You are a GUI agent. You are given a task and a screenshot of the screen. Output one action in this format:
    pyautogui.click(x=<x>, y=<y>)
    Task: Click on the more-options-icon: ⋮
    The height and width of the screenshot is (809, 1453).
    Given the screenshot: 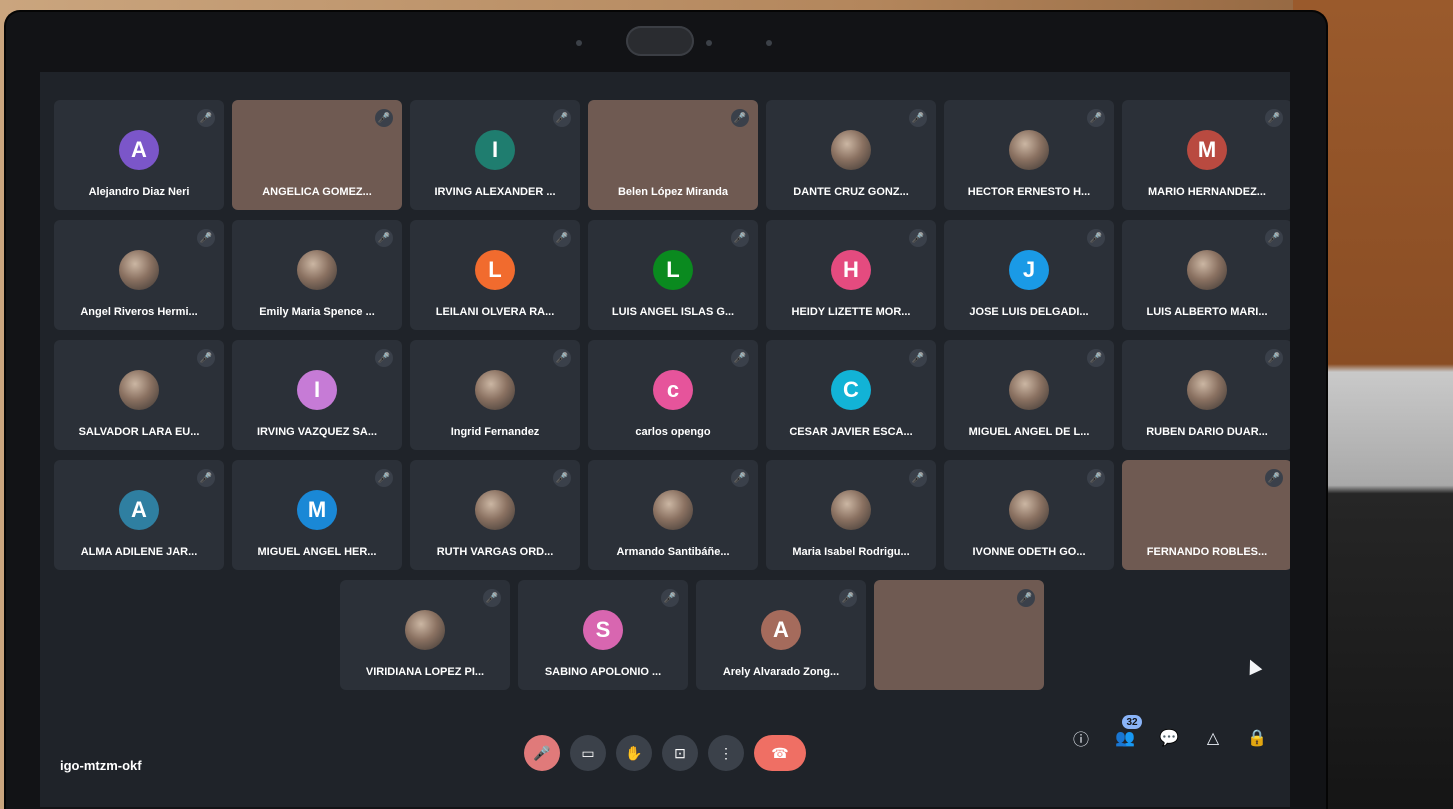 What is the action you would take?
    pyautogui.click(x=726, y=753)
    